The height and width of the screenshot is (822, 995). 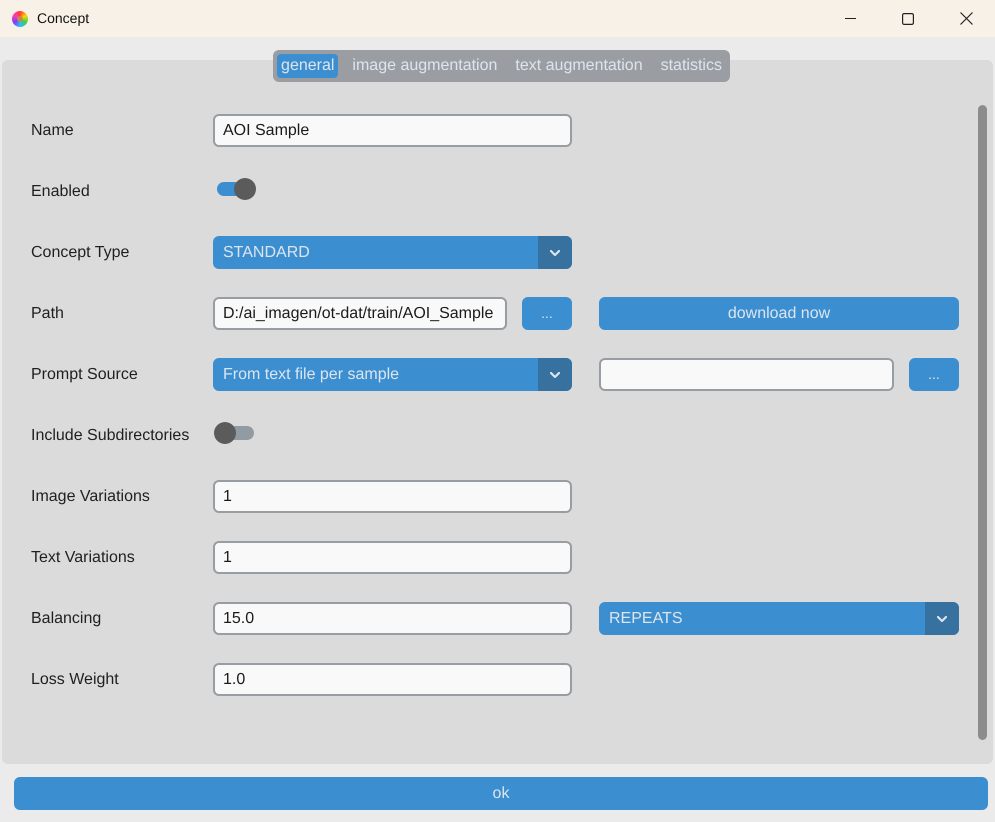 I want to click on text-field: 1.0, so click(x=392, y=679).